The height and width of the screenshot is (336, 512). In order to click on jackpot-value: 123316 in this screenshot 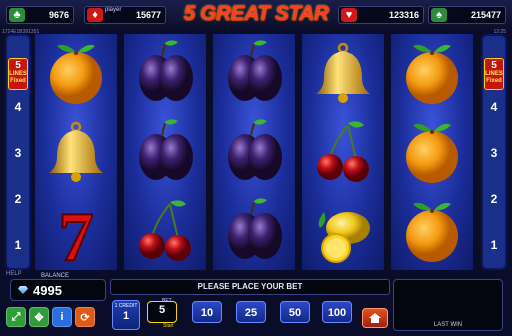, I will do `click(403, 15)`.